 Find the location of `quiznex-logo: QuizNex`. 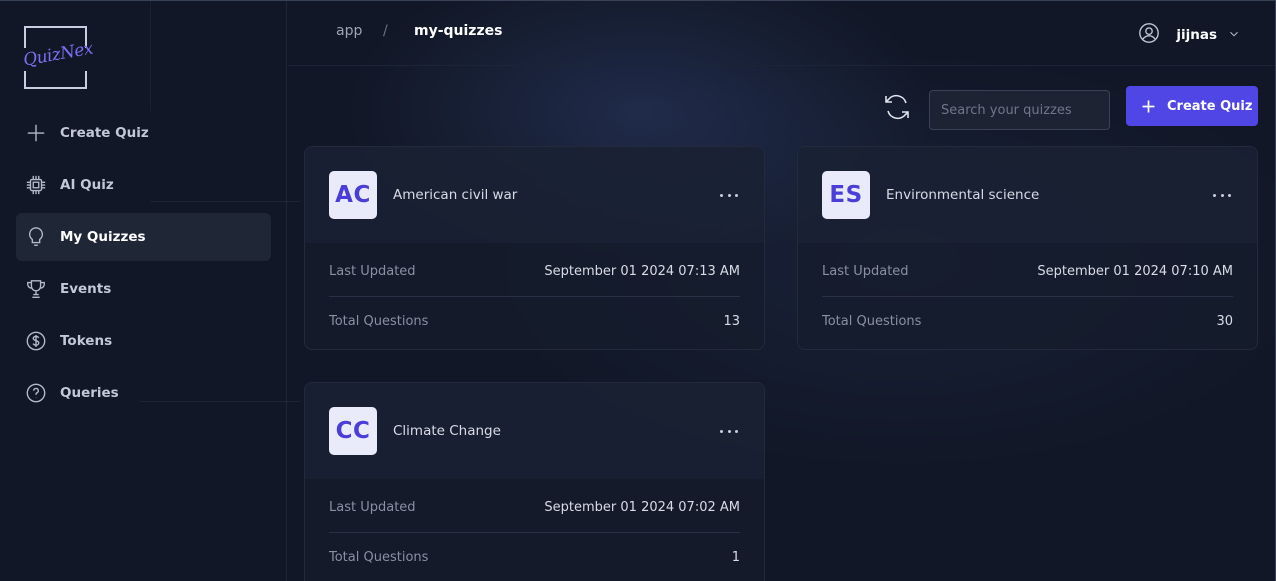

quiznex-logo: QuizNex is located at coordinates (58, 57).